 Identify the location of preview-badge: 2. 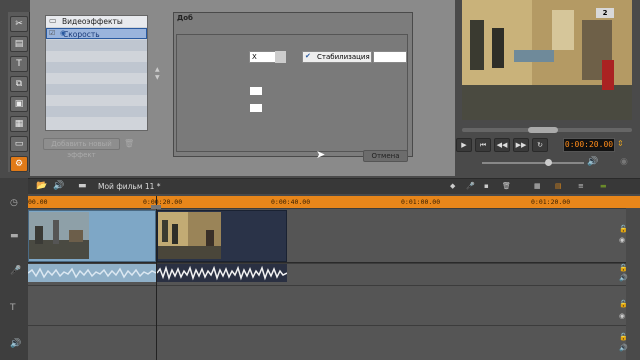
(605, 13).